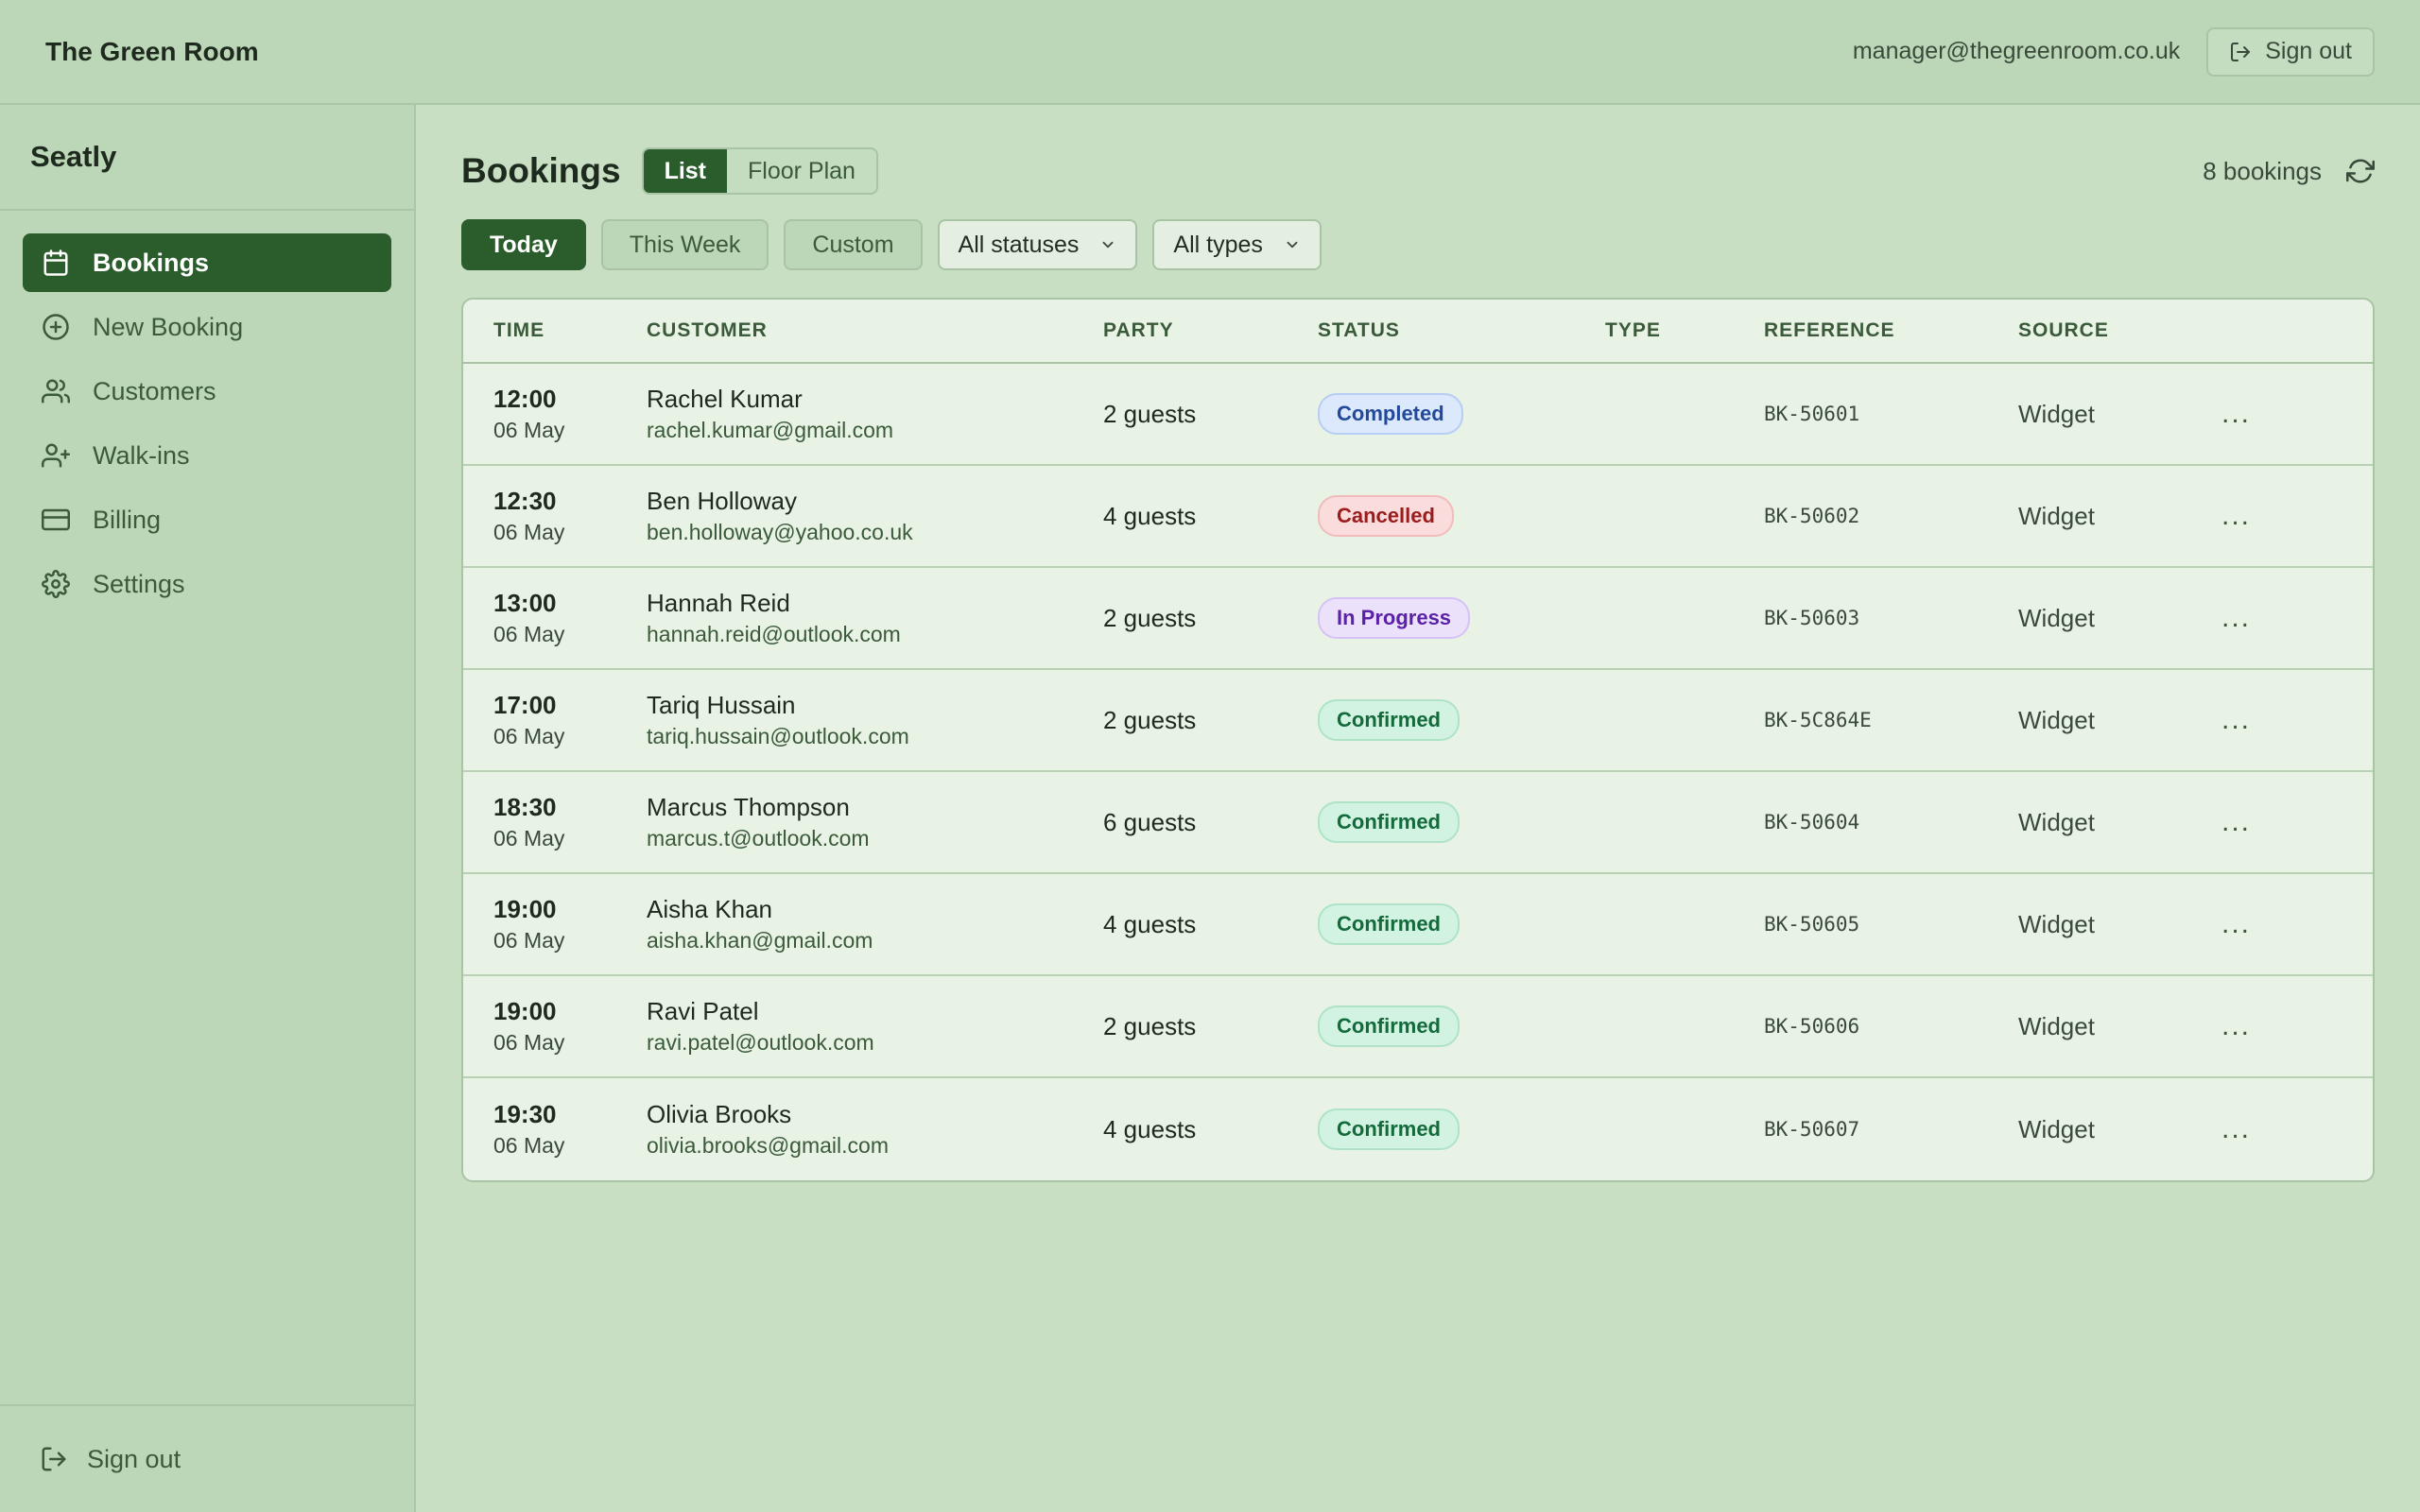 The image size is (2420, 1512). What do you see at coordinates (151, 262) in the screenshot?
I see `sidebar-item-label: Bookings` at bounding box center [151, 262].